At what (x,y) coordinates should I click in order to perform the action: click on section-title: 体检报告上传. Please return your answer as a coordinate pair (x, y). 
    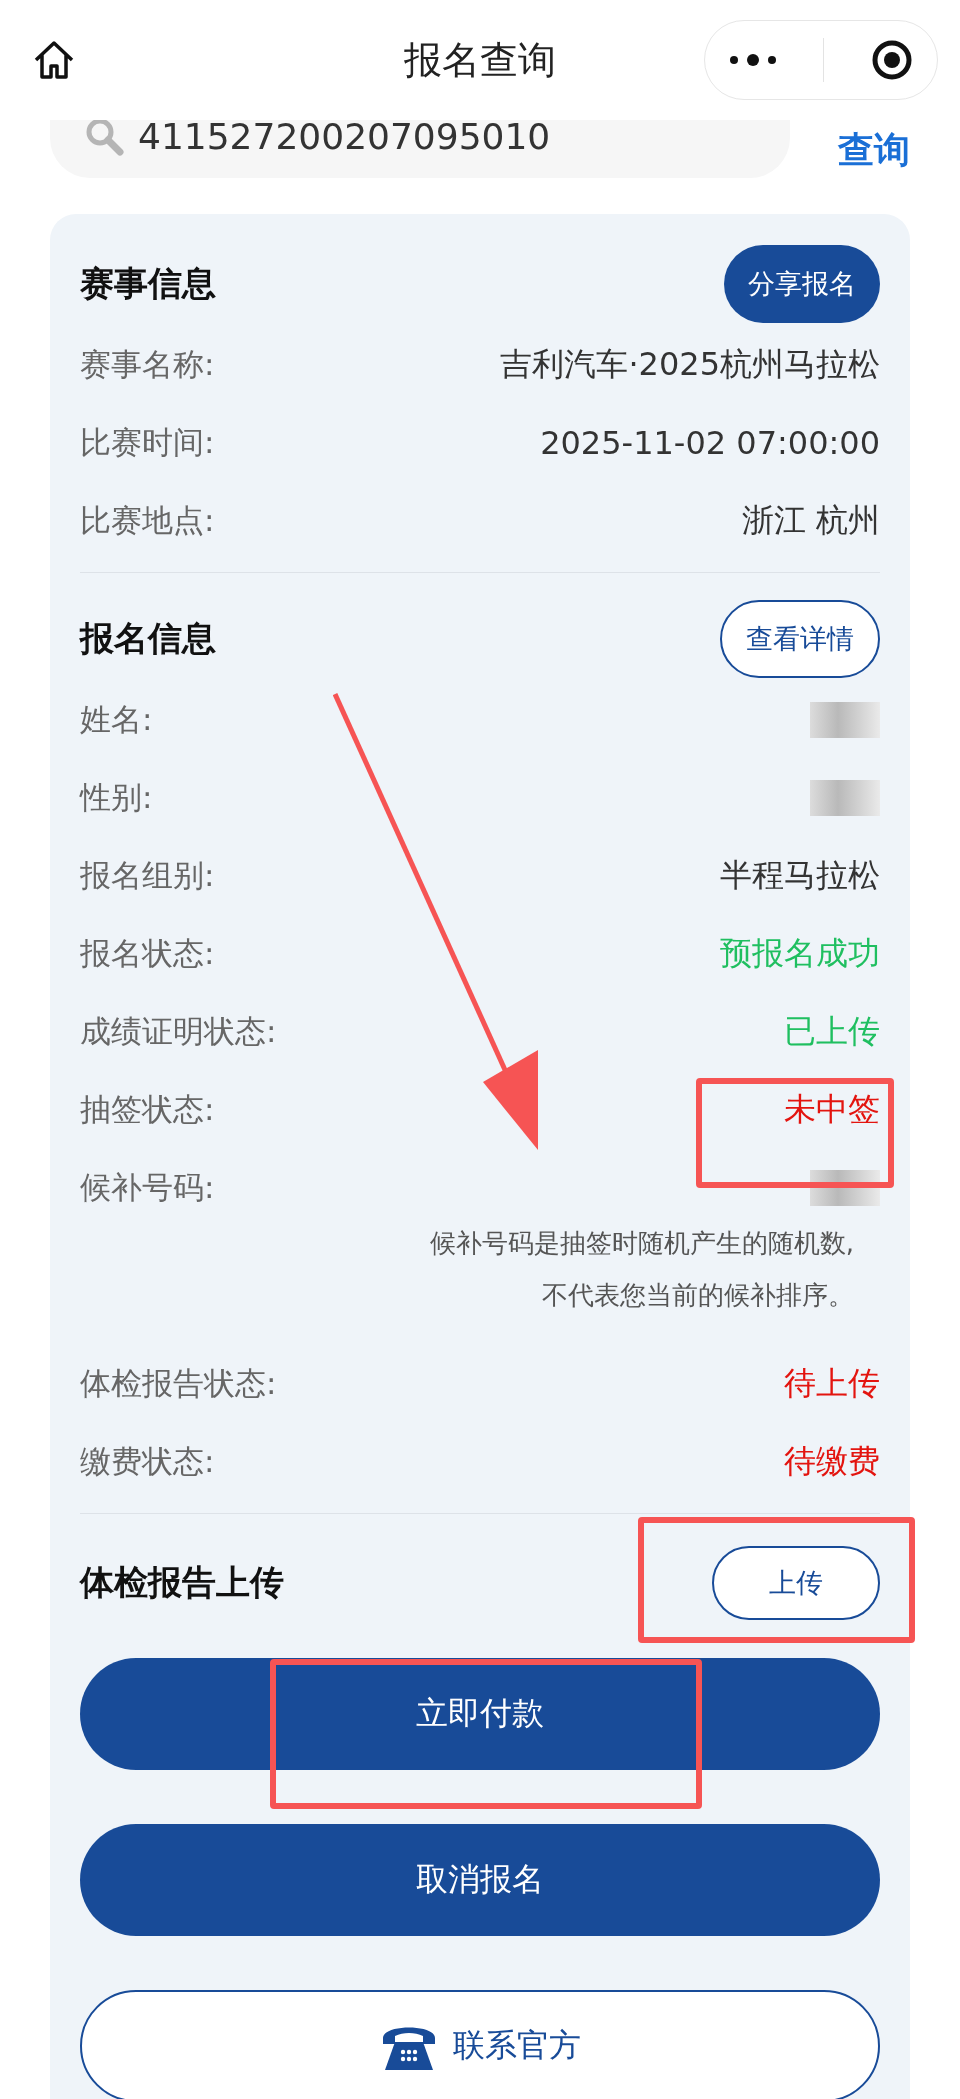
    Looking at the image, I should click on (182, 1582).